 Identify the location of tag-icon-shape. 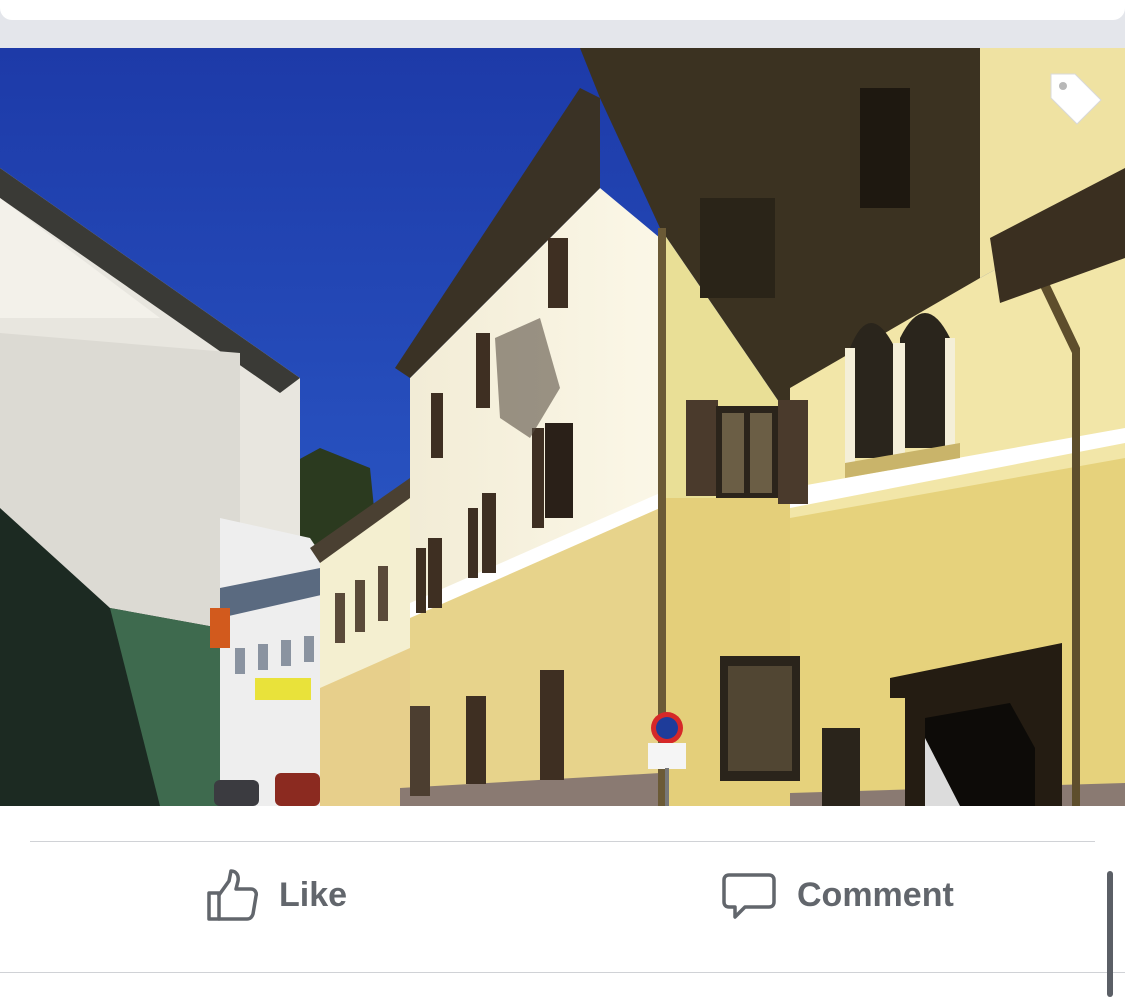
(1076, 99).